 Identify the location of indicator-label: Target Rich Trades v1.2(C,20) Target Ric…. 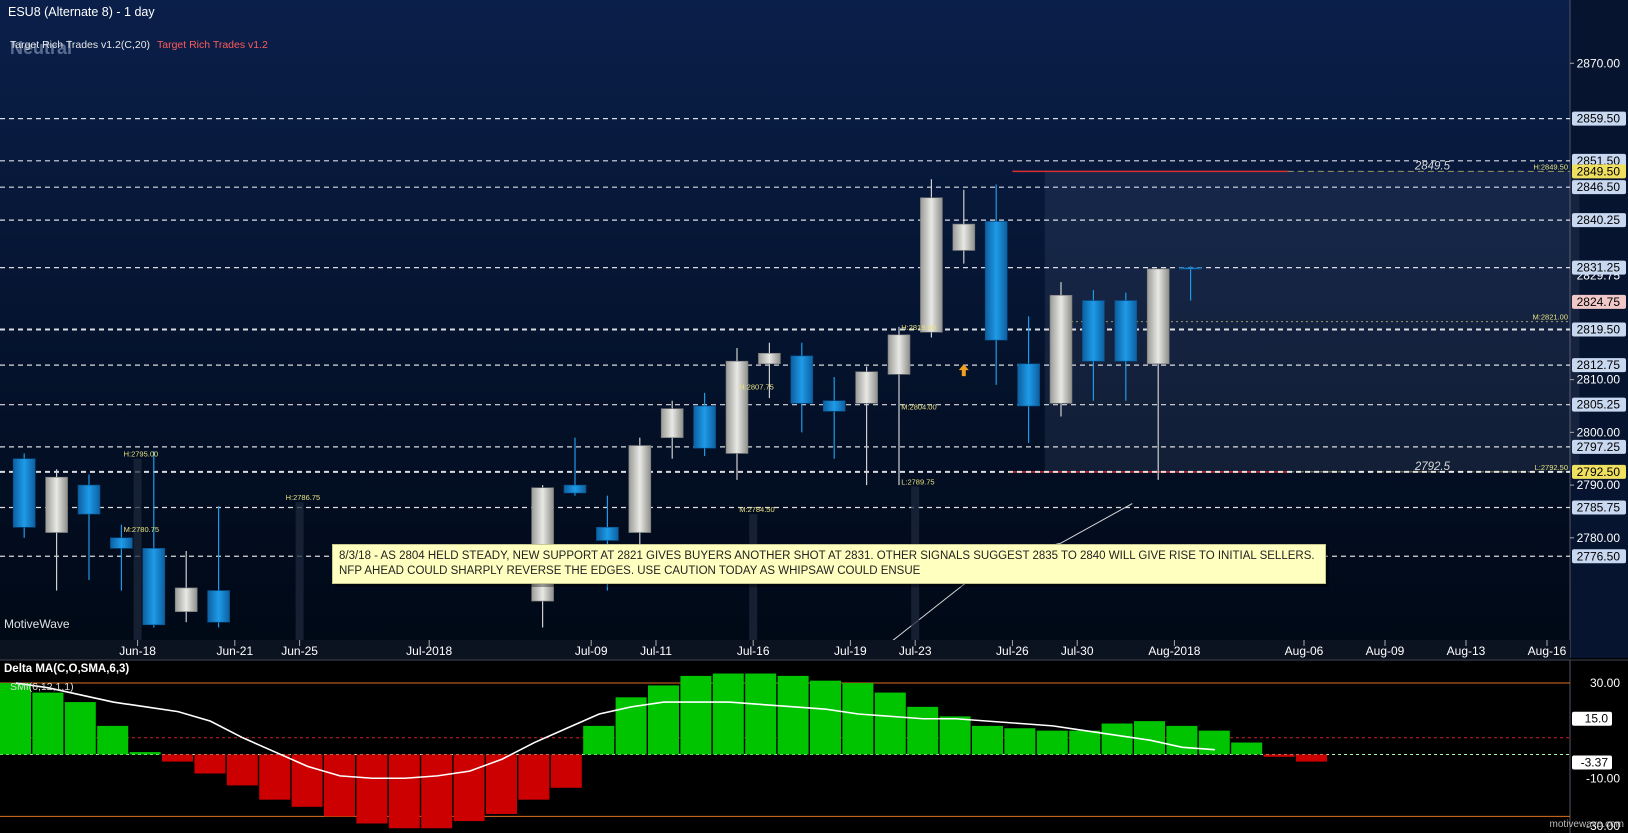
(139, 45).